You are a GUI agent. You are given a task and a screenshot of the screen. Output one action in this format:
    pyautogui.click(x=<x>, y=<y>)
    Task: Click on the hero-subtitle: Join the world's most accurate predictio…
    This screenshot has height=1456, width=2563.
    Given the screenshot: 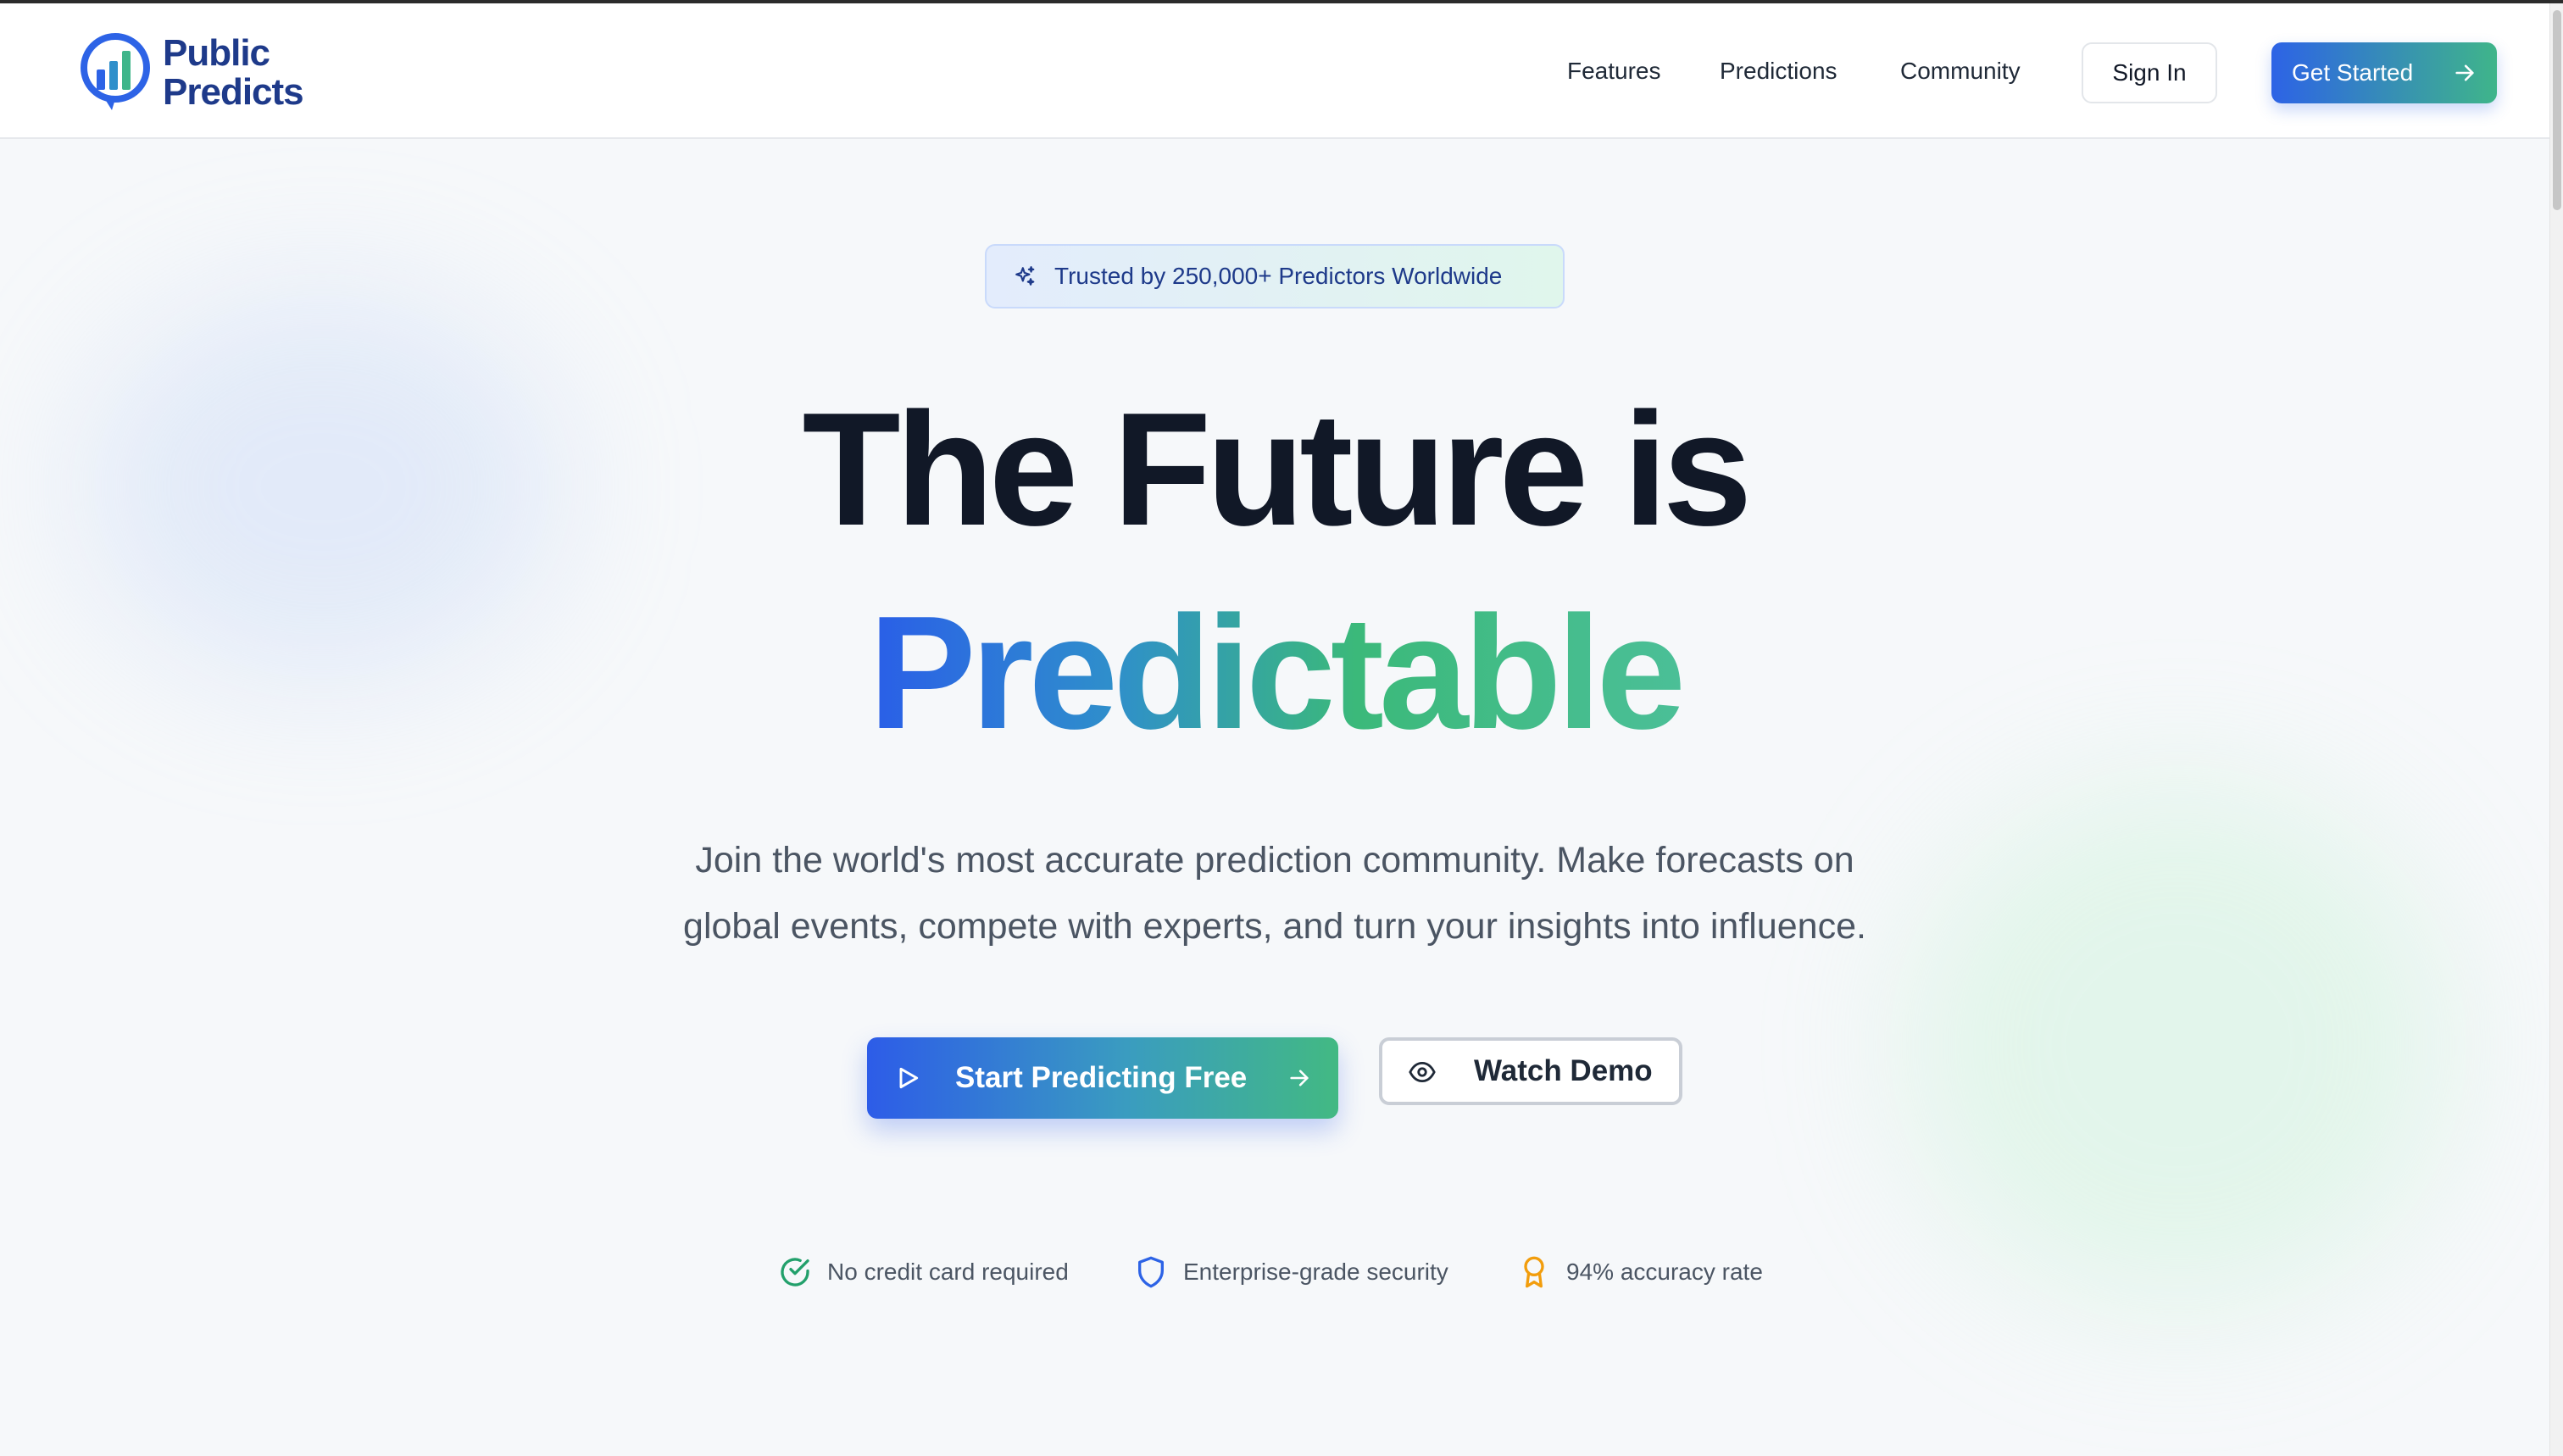 What is the action you would take?
    pyautogui.click(x=1274, y=893)
    